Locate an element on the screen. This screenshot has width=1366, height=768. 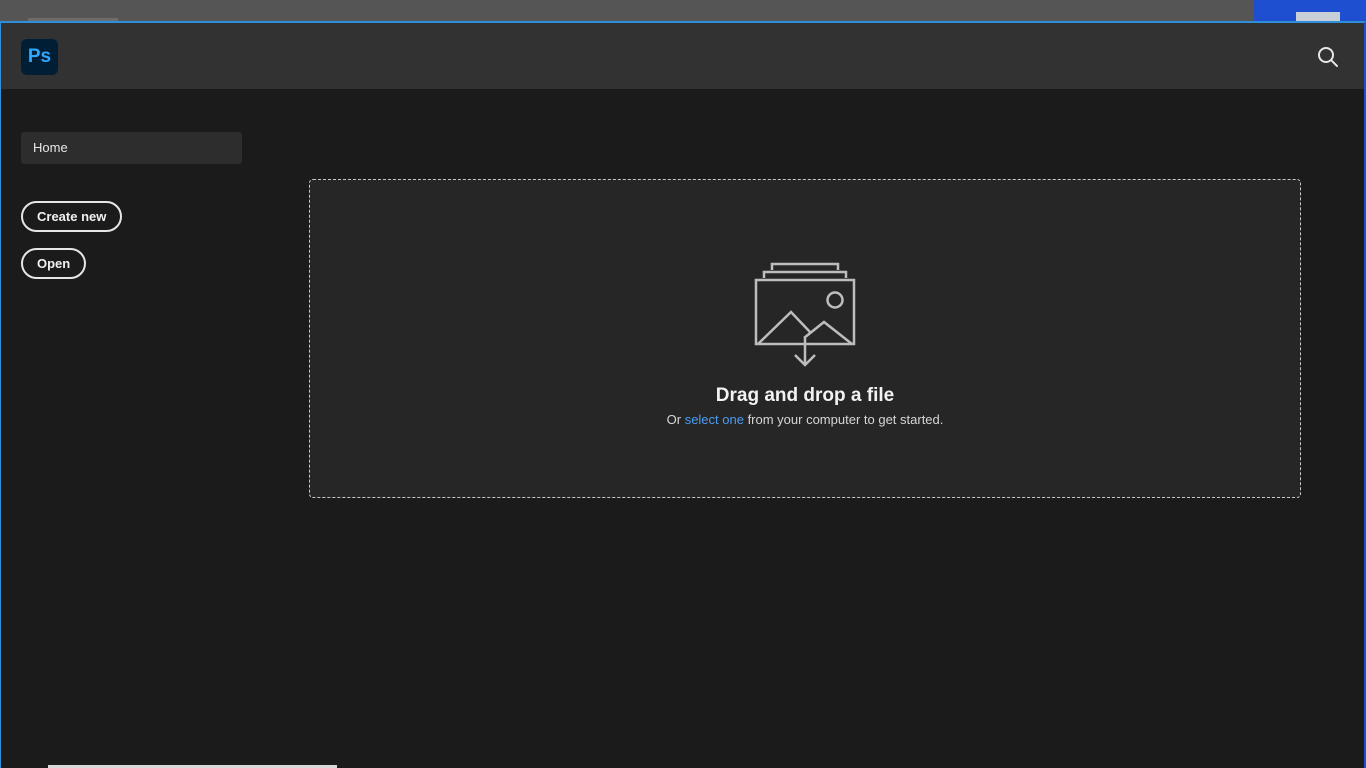
dropzone-subtitle-prefix: Or is located at coordinates (675, 419).